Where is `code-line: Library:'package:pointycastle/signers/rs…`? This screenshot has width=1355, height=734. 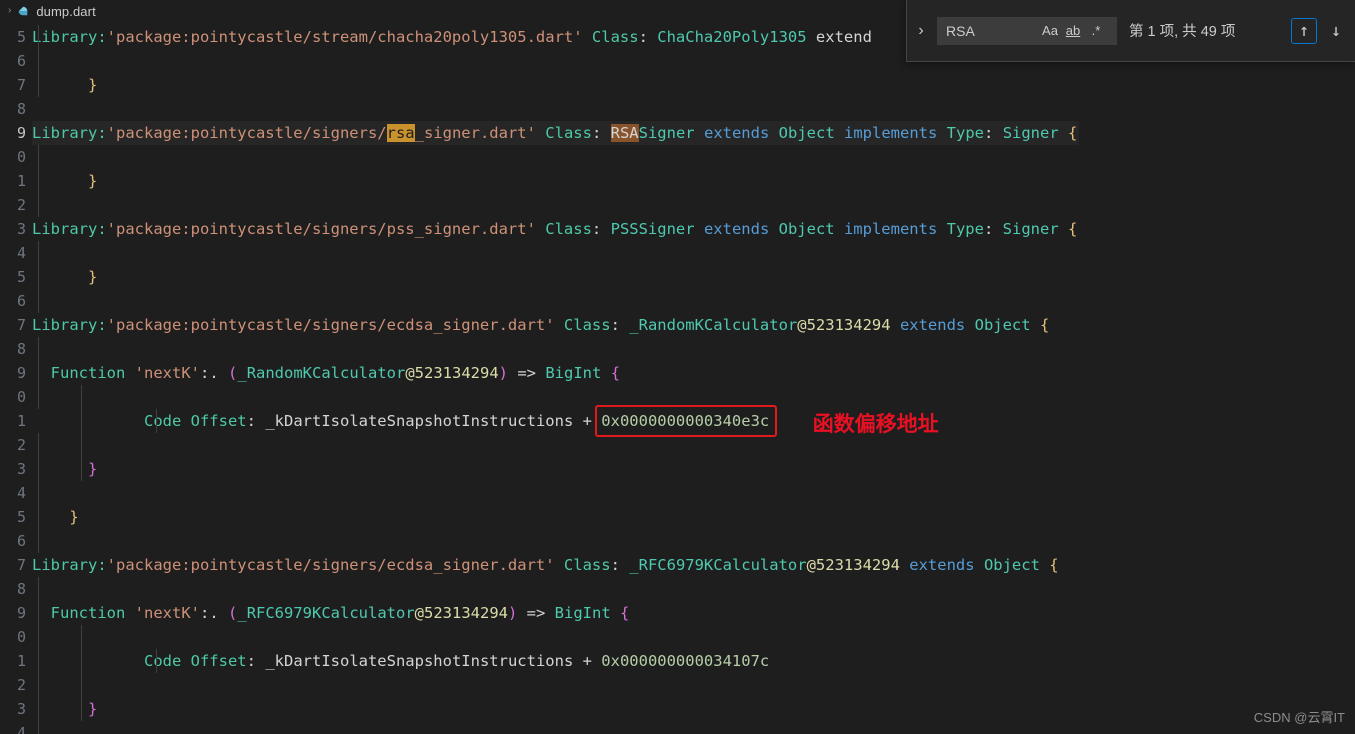
code-line: Library:'package:pointycastle/signers/rs… is located at coordinates (556, 133).